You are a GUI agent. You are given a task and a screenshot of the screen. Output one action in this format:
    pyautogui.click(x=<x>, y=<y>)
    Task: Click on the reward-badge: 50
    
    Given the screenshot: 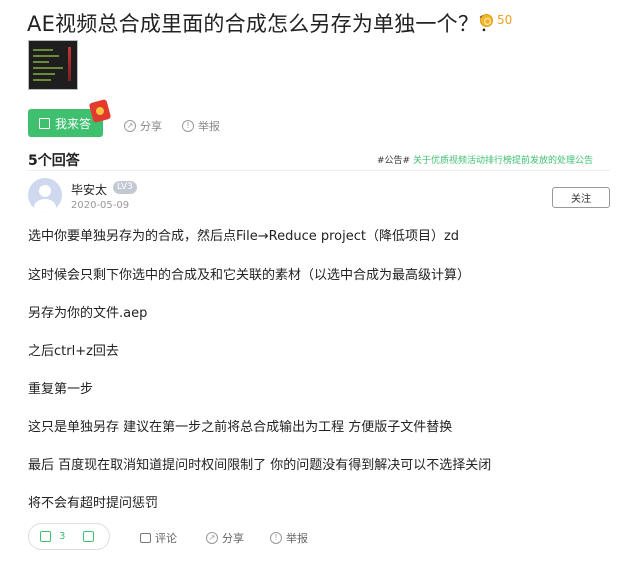 What is the action you would take?
    pyautogui.click(x=496, y=20)
    